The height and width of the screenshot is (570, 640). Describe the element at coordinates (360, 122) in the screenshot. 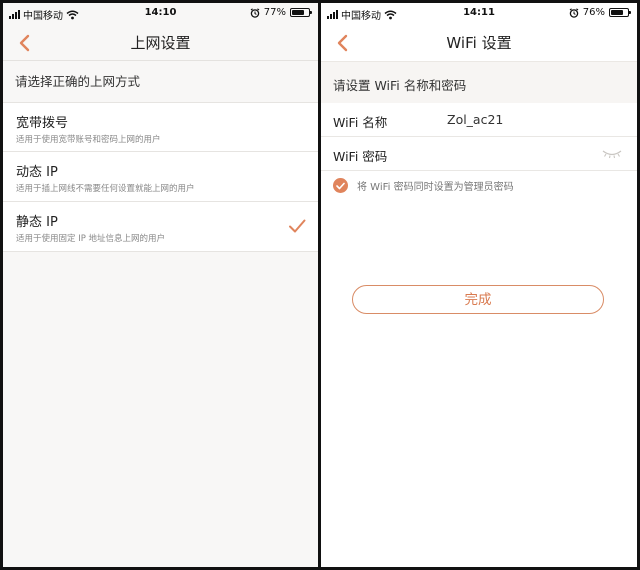

I see `wifi-name-label: WiFi 名称` at that location.